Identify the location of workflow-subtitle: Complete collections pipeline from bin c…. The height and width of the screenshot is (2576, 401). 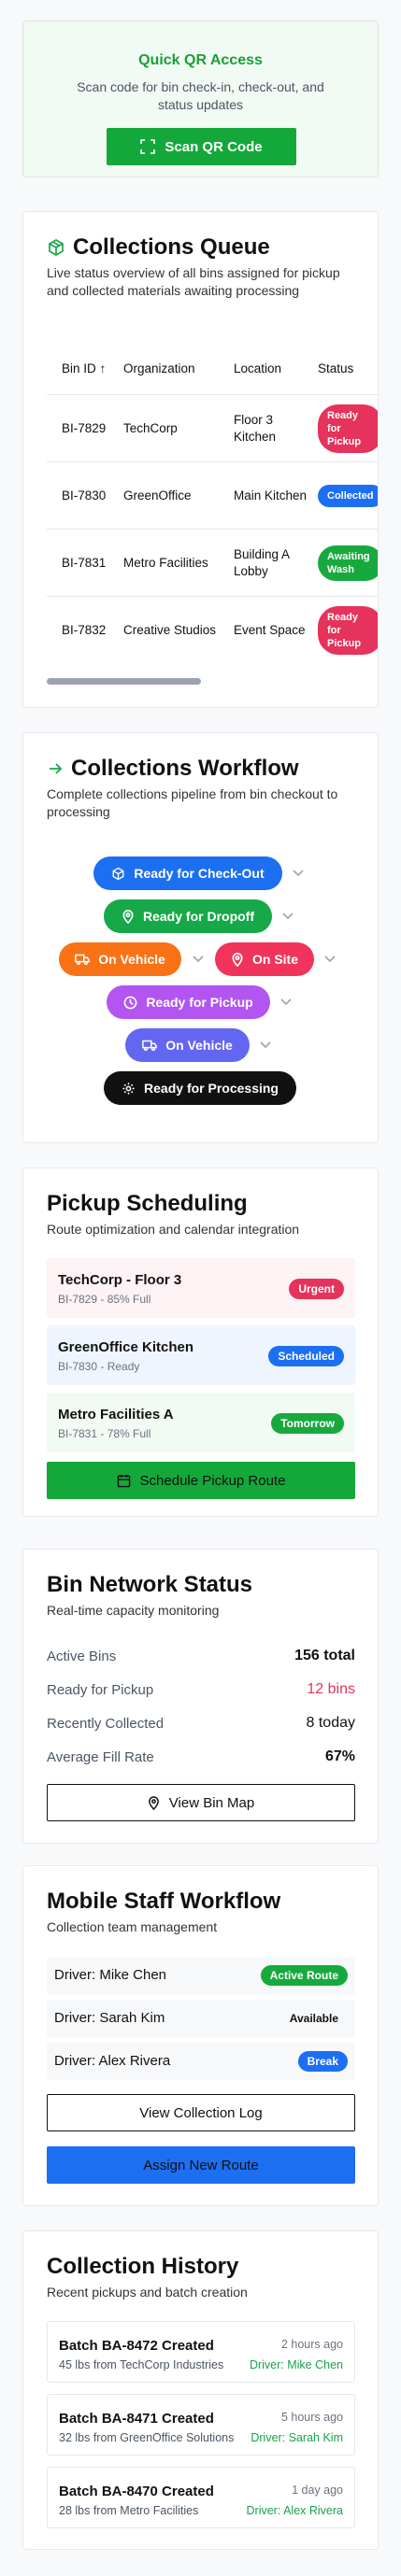
(192, 802).